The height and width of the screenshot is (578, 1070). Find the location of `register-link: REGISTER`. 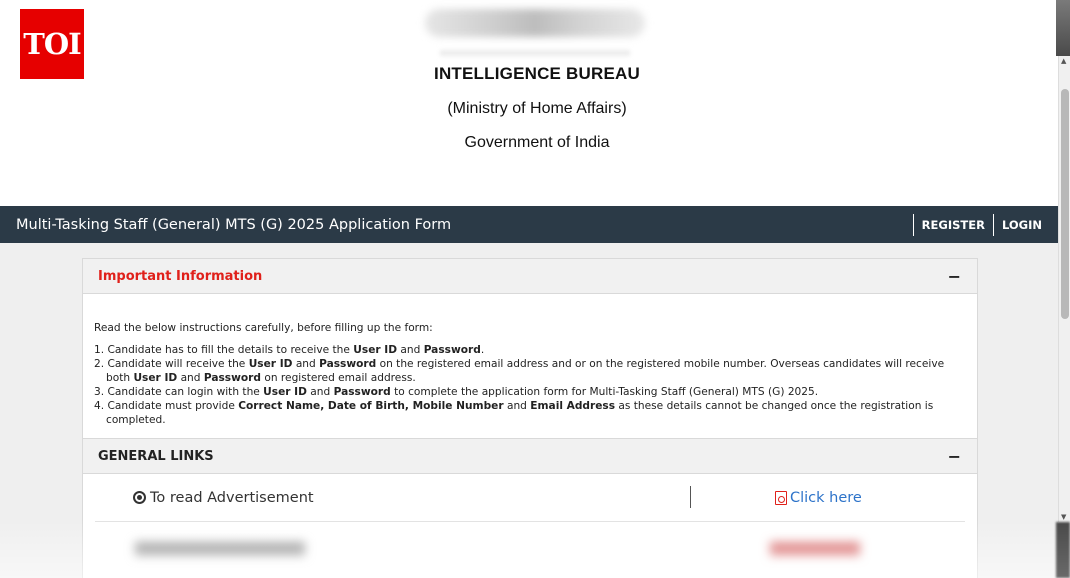

register-link: REGISTER is located at coordinates (952, 224).